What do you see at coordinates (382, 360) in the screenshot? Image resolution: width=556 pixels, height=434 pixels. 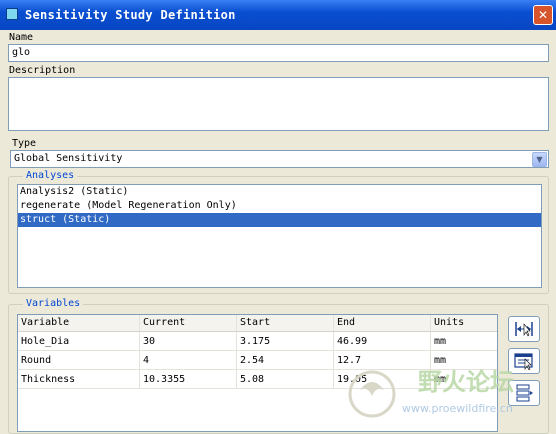 I see `cell-end: 12.7` at bounding box center [382, 360].